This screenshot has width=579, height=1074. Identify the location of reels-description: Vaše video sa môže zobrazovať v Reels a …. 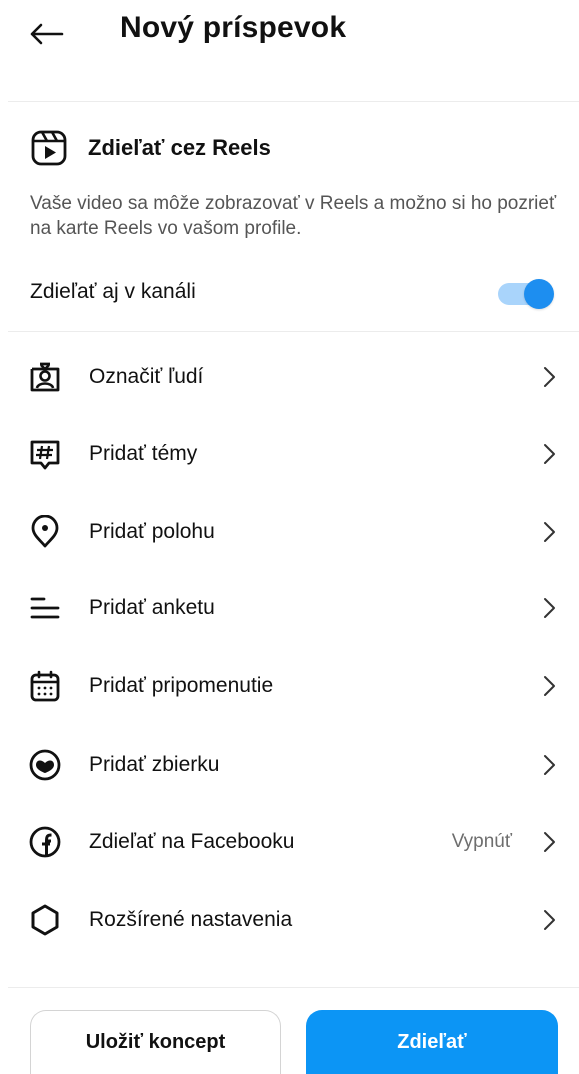
(293, 216).